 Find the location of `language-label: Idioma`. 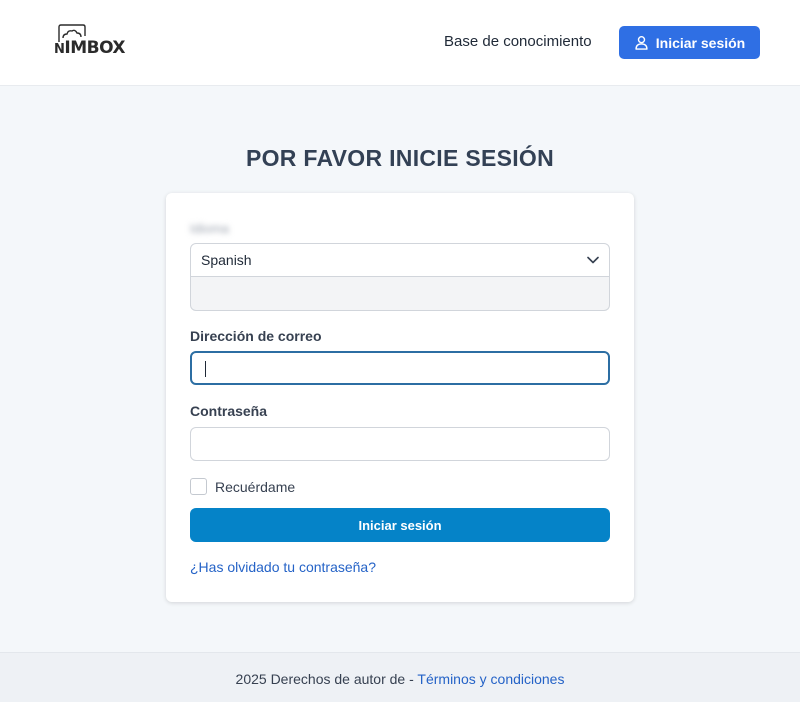

language-label: Idioma is located at coordinates (210, 228).